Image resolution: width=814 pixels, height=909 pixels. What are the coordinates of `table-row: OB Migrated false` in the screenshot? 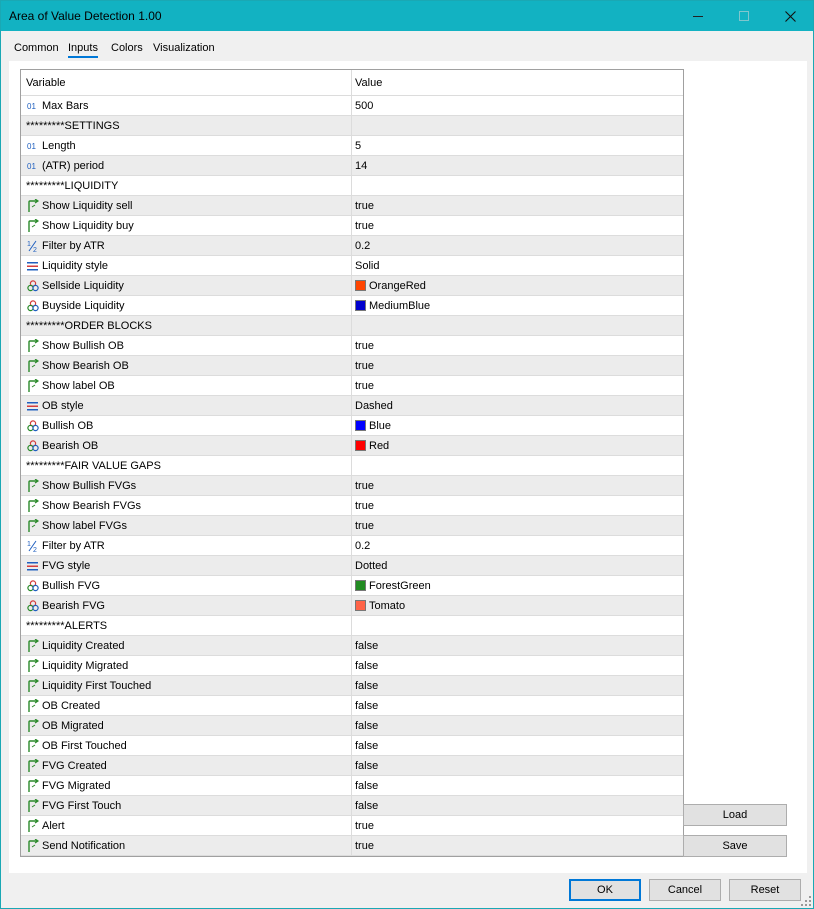 It's located at (352, 726).